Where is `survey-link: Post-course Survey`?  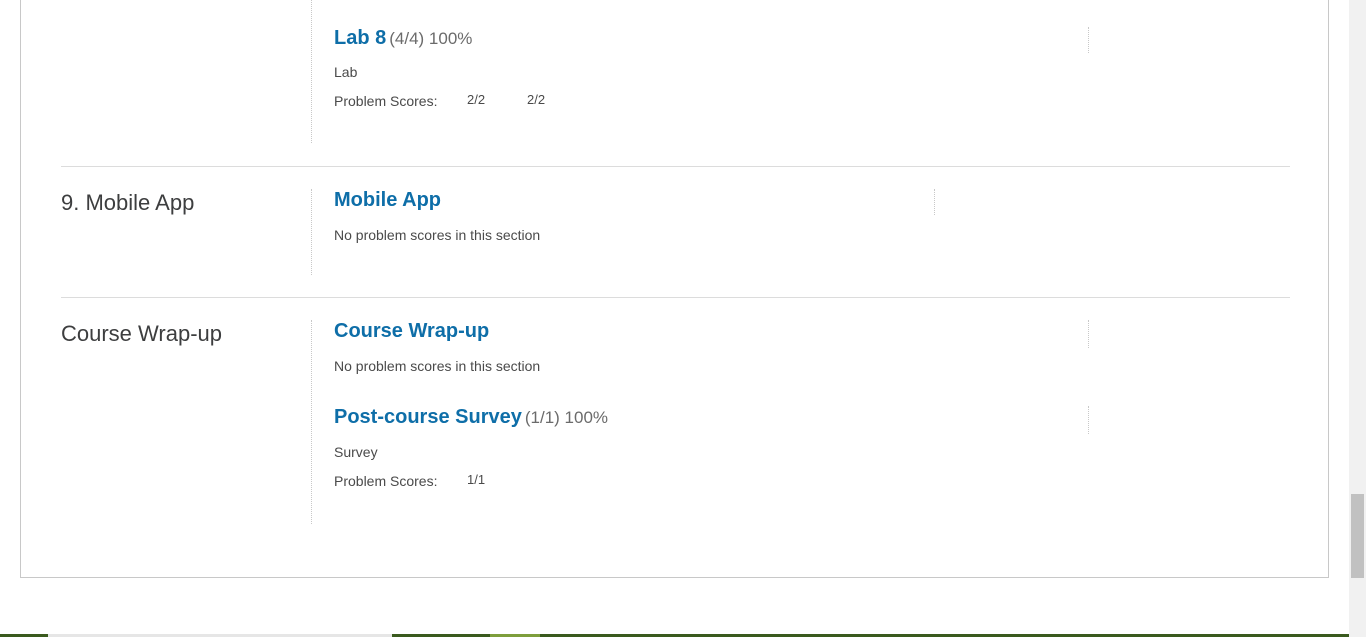 survey-link: Post-course Survey is located at coordinates (428, 417).